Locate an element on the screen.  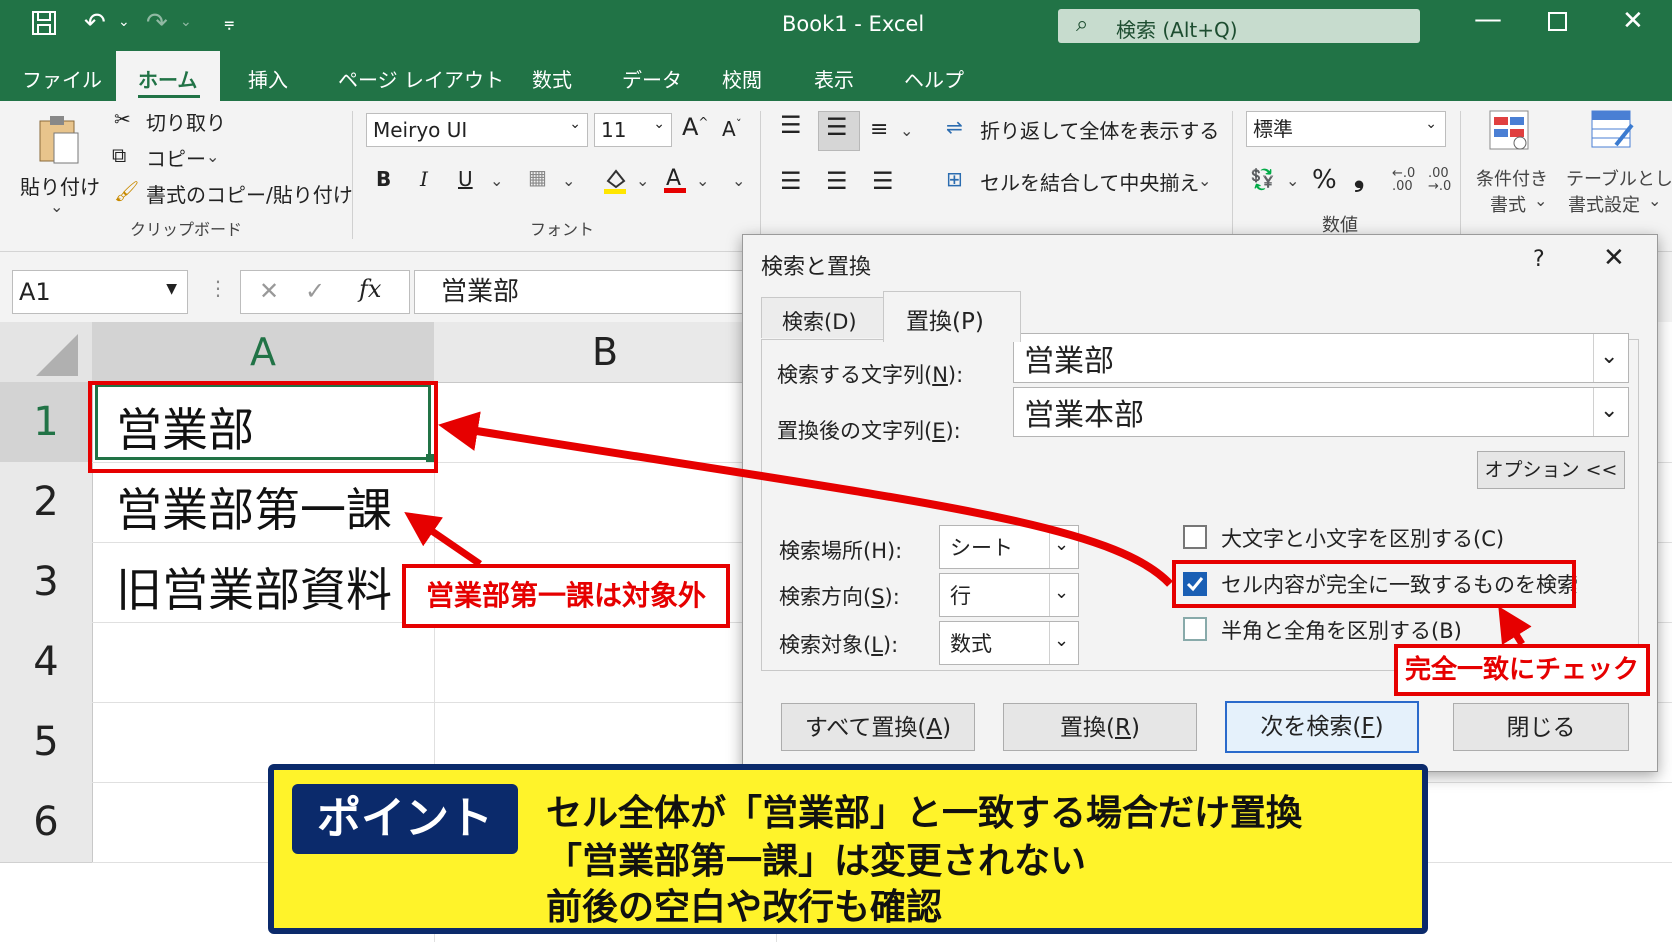
replace-with-input: 営業本部 ⌄ is located at coordinates (1321, 412).